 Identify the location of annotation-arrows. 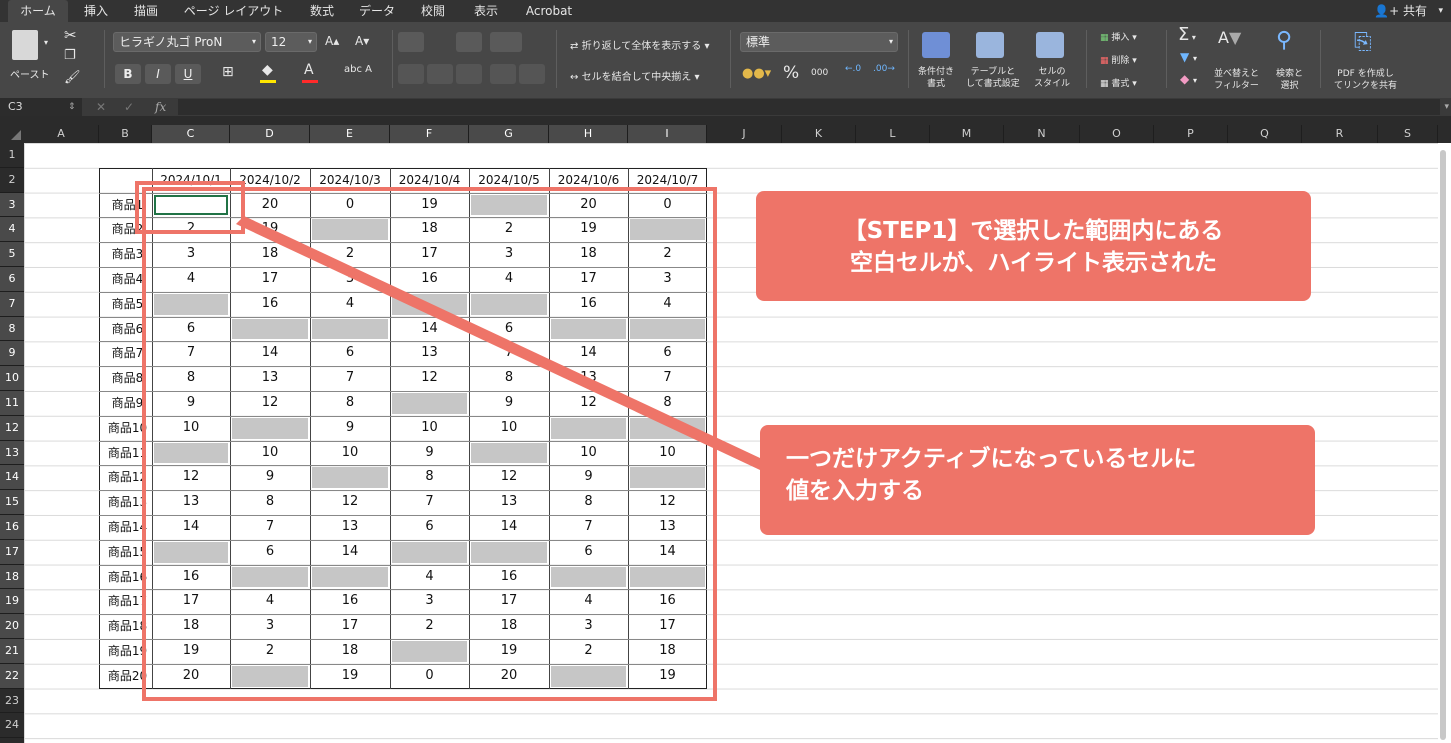
(498, 343).